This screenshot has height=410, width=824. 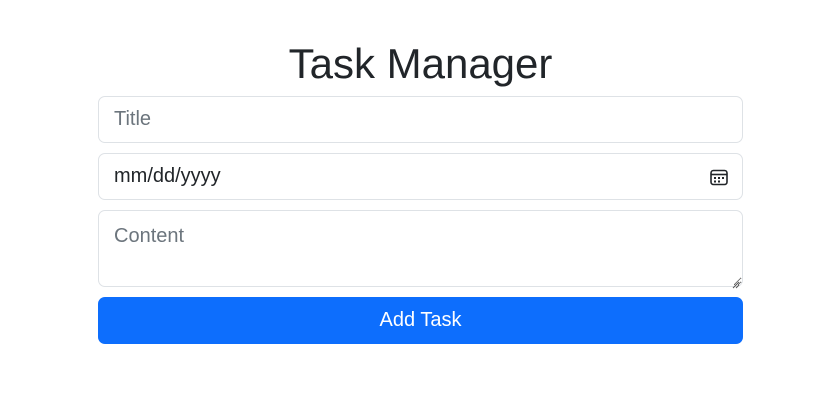 I want to click on add-task-button: Add Task, so click(x=420, y=320).